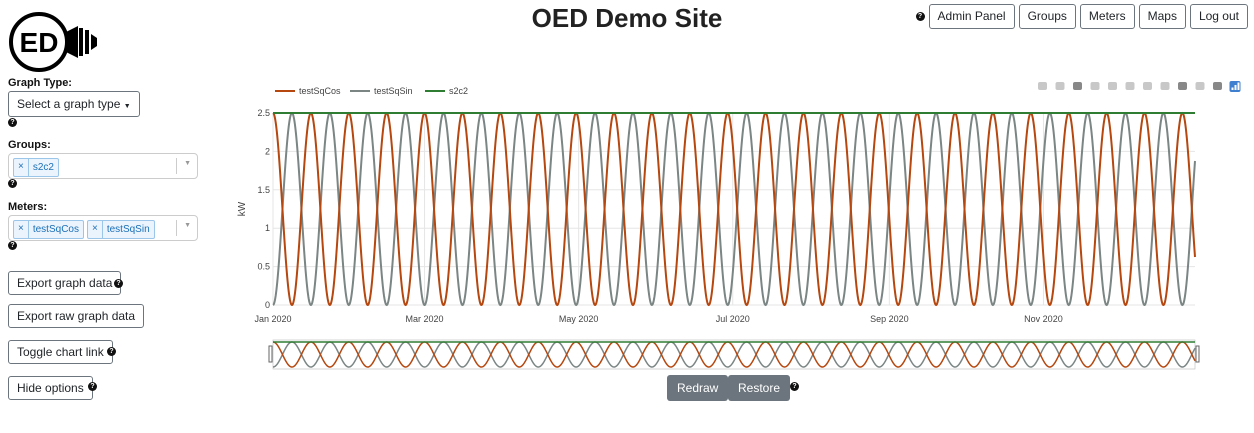 This screenshot has width=1254, height=433. I want to click on meters-button: Meters, so click(1107, 16).